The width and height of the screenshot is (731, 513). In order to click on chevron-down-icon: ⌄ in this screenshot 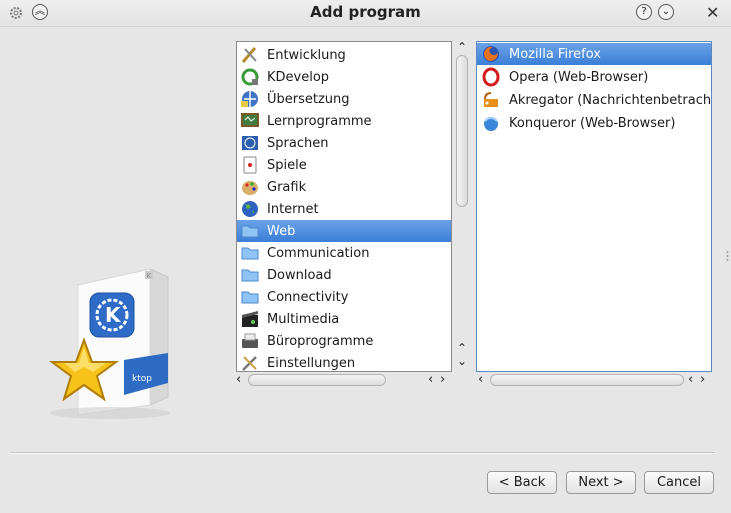, I will do `click(666, 11)`.